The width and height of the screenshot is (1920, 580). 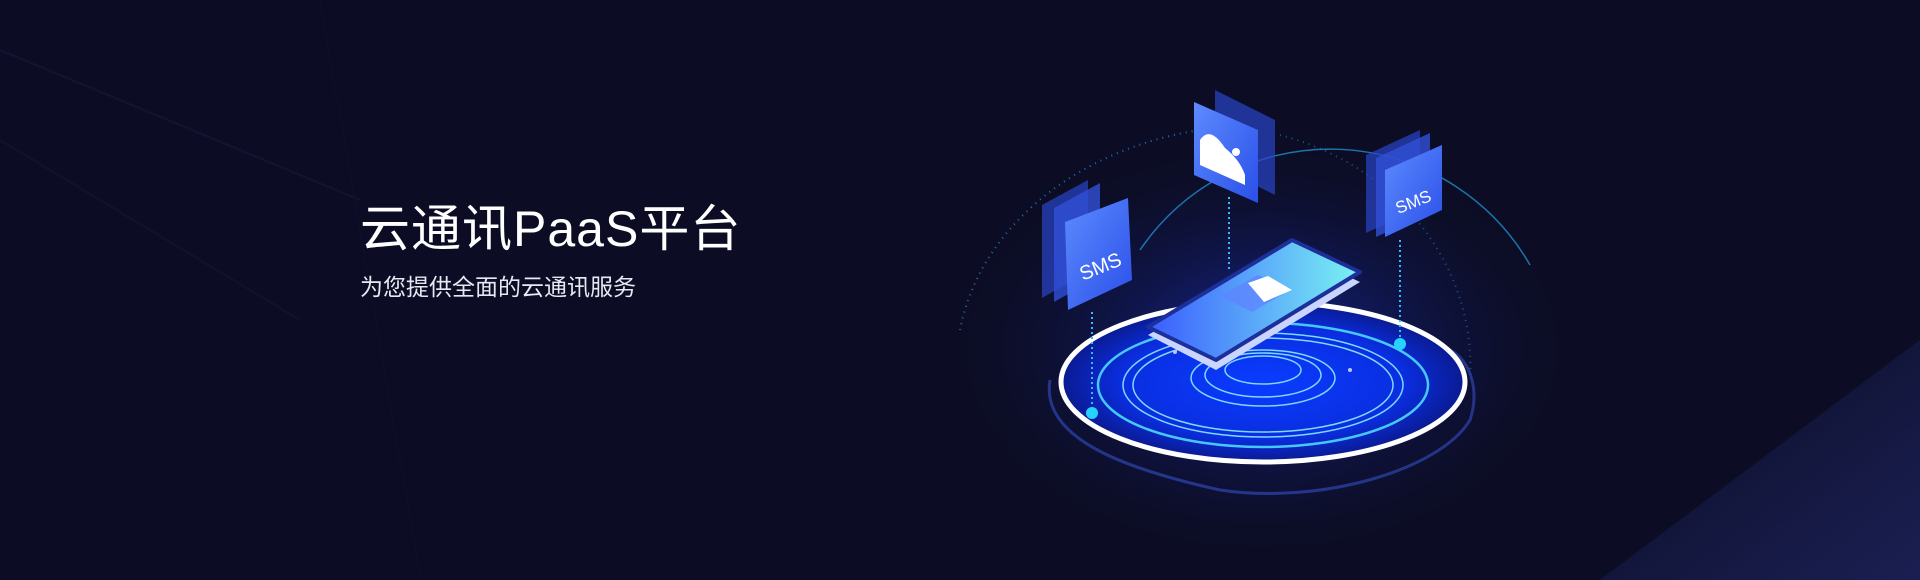 I want to click on hero-subtitle: 为您提供全面的云通讯服务, so click(x=498, y=287).